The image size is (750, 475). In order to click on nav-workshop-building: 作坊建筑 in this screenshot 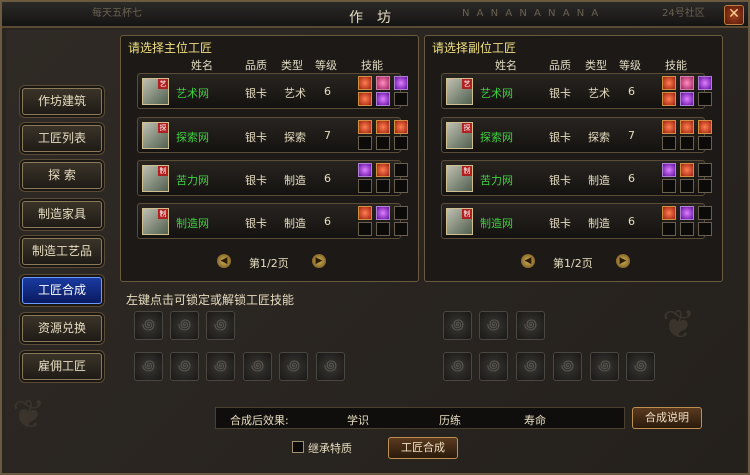, I will do `click(62, 101)`.